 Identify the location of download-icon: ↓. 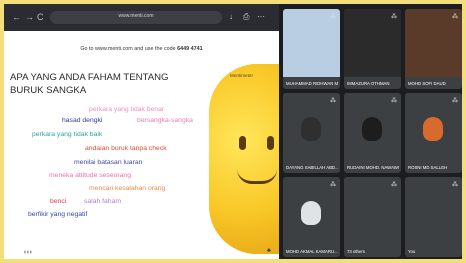
(231, 17).